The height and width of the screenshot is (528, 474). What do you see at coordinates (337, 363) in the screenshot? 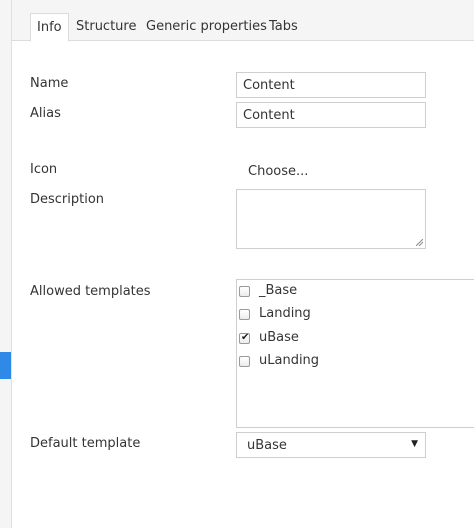
I see `template-item-ulanding: uLanding` at bounding box center [337, 363].